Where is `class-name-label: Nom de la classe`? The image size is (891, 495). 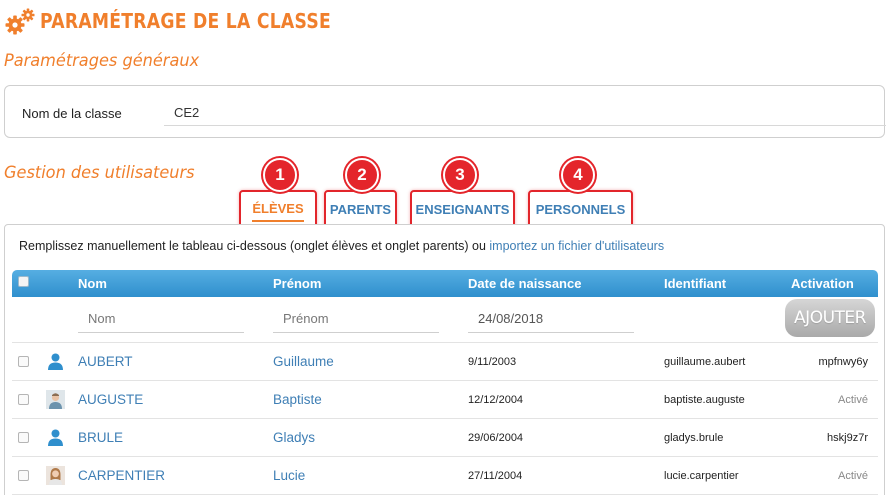
class-name-label: Nom de la classe is located at coordinates (72, 113).